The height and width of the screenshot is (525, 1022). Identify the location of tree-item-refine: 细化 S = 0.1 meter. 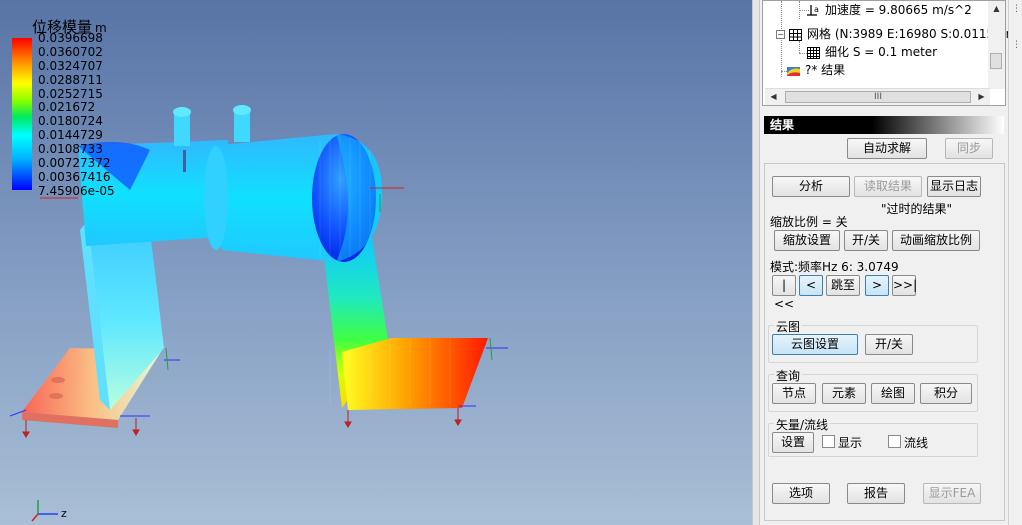
(872, 52).